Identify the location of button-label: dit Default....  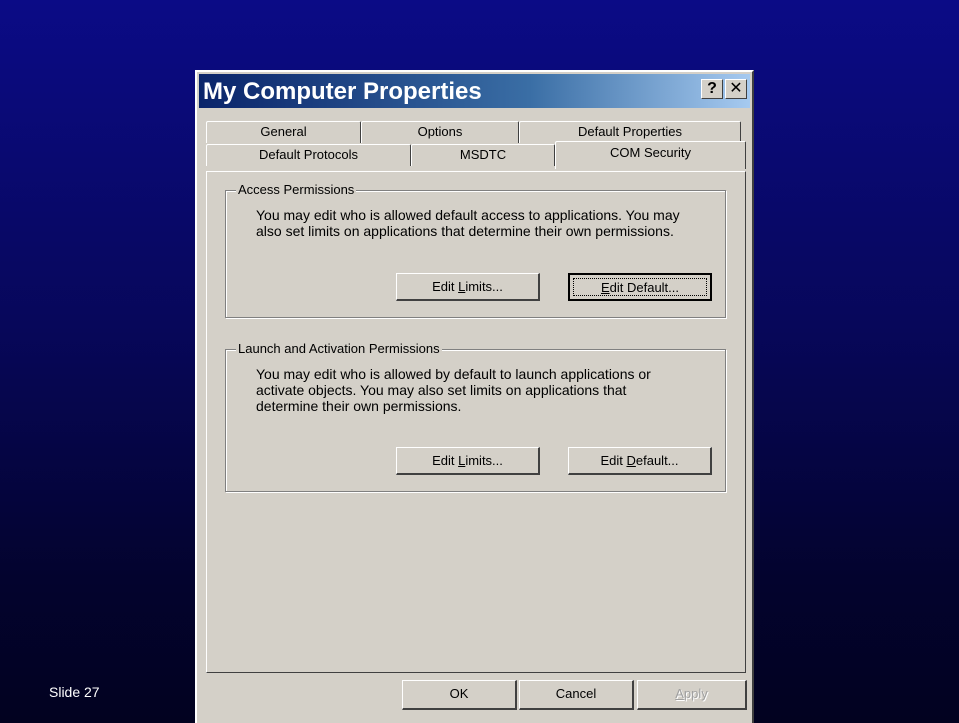
(644, 287).